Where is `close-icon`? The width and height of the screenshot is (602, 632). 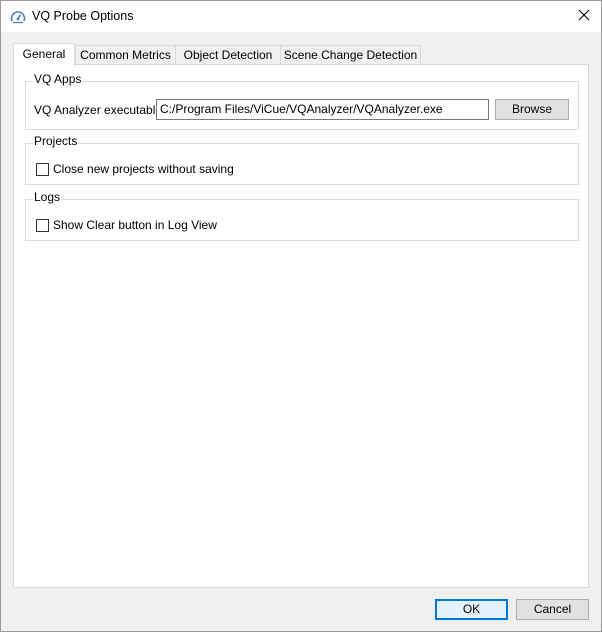 close-icon is located at coordinates (584, 16).